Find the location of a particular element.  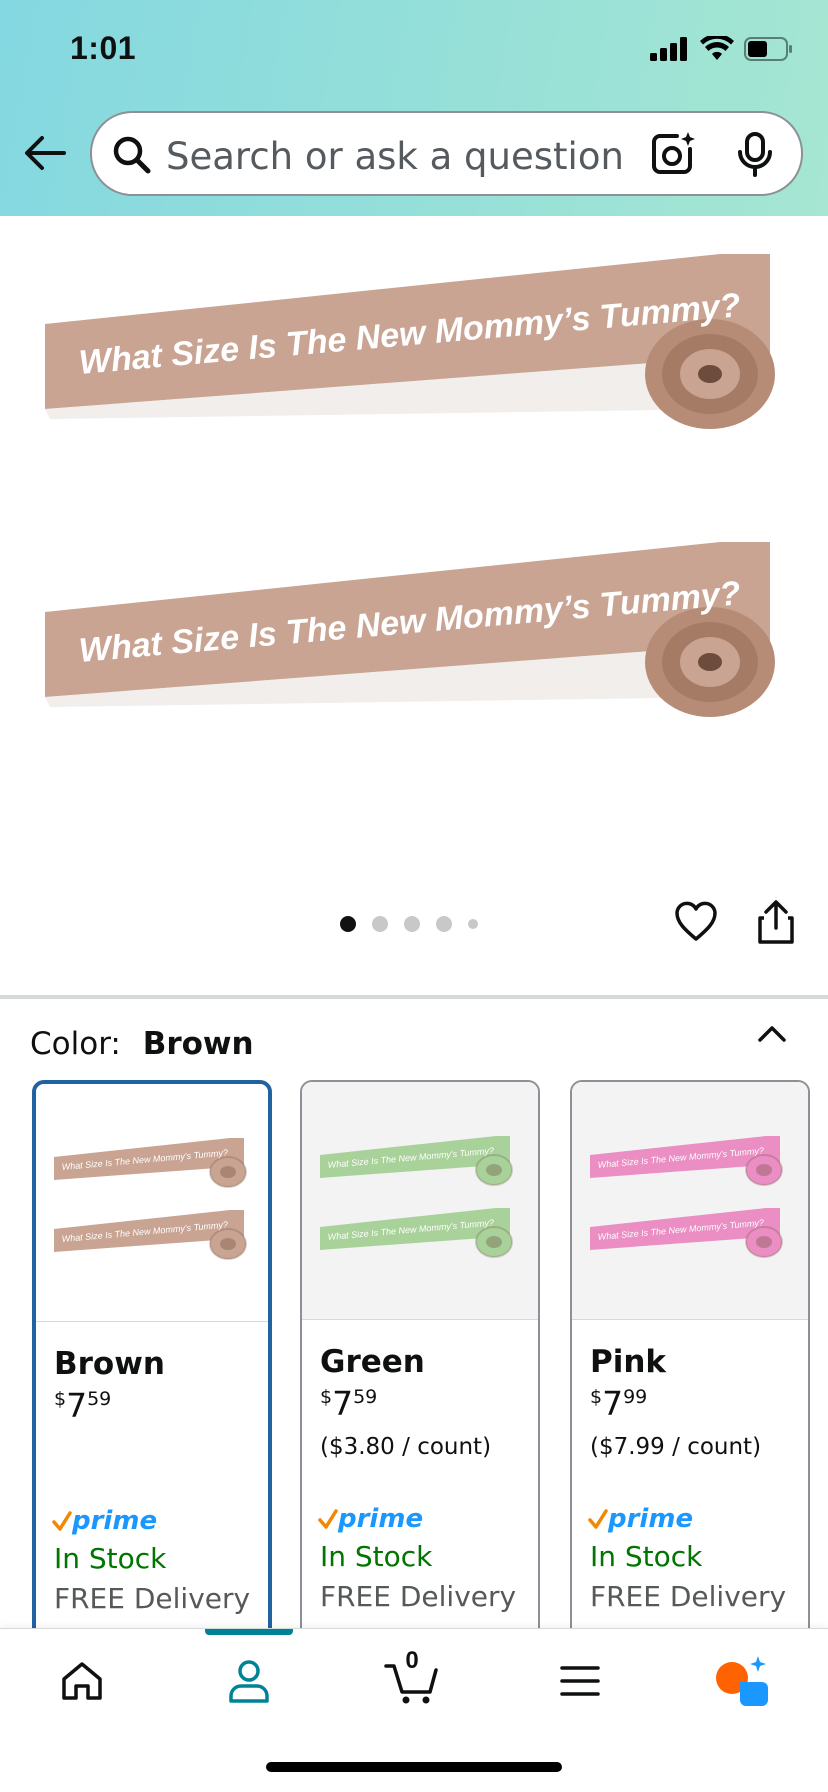

share-icon is located at coordinates (776, 922).